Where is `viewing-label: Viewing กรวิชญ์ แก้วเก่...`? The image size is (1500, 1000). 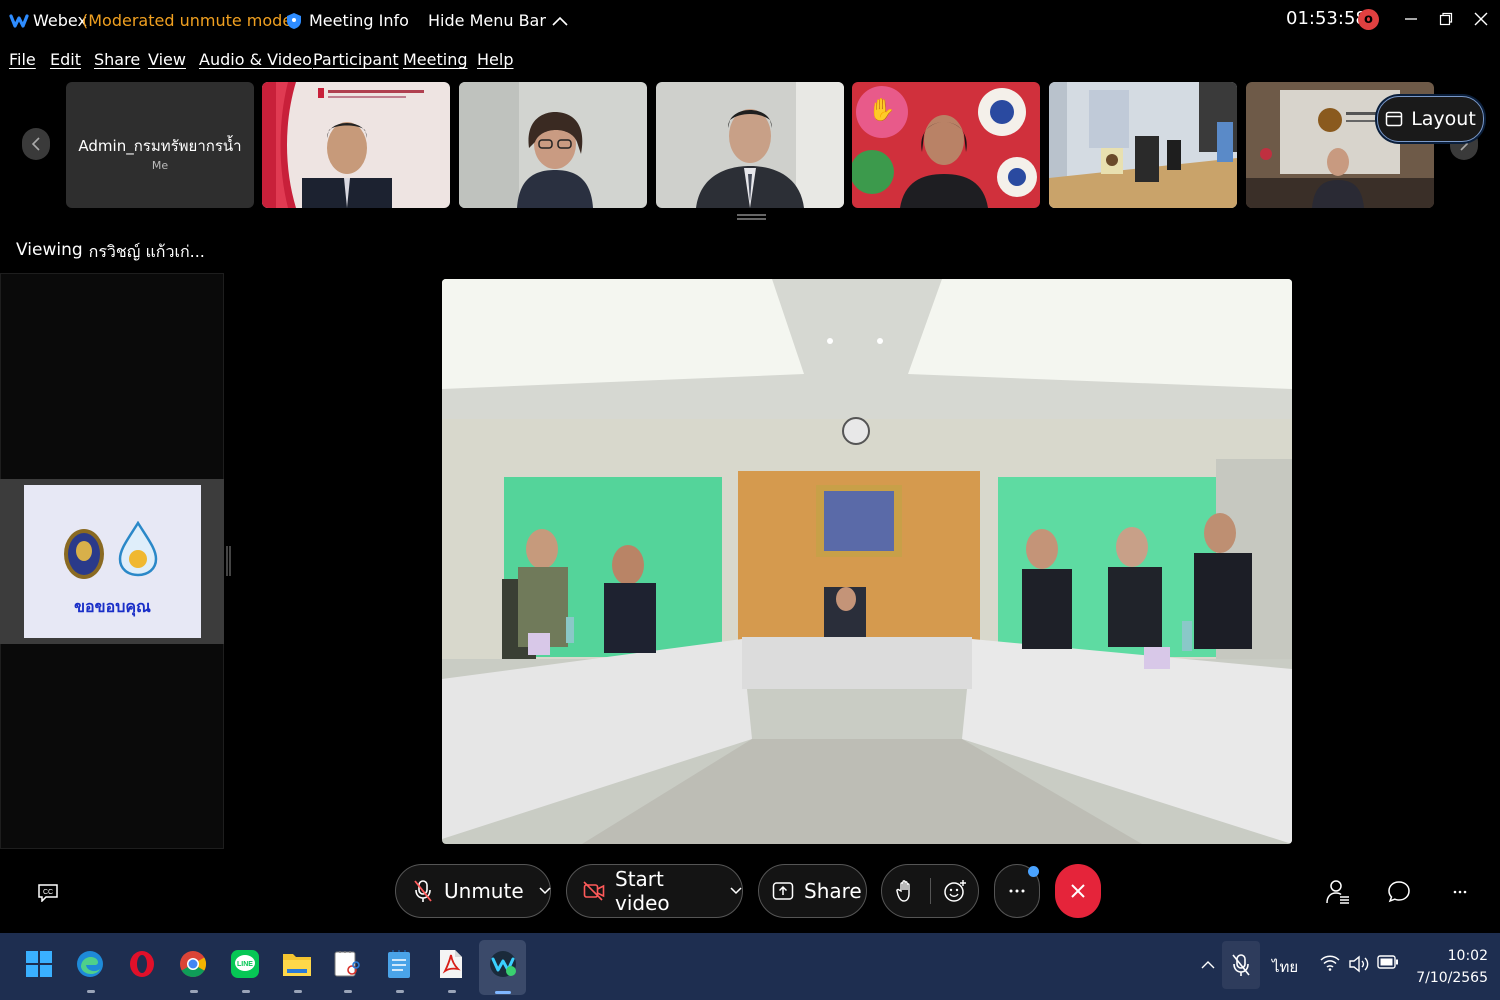
viewing-label: Viewing กรวิชญ์ แก้วเก่... is located at coordinates (110, 252).